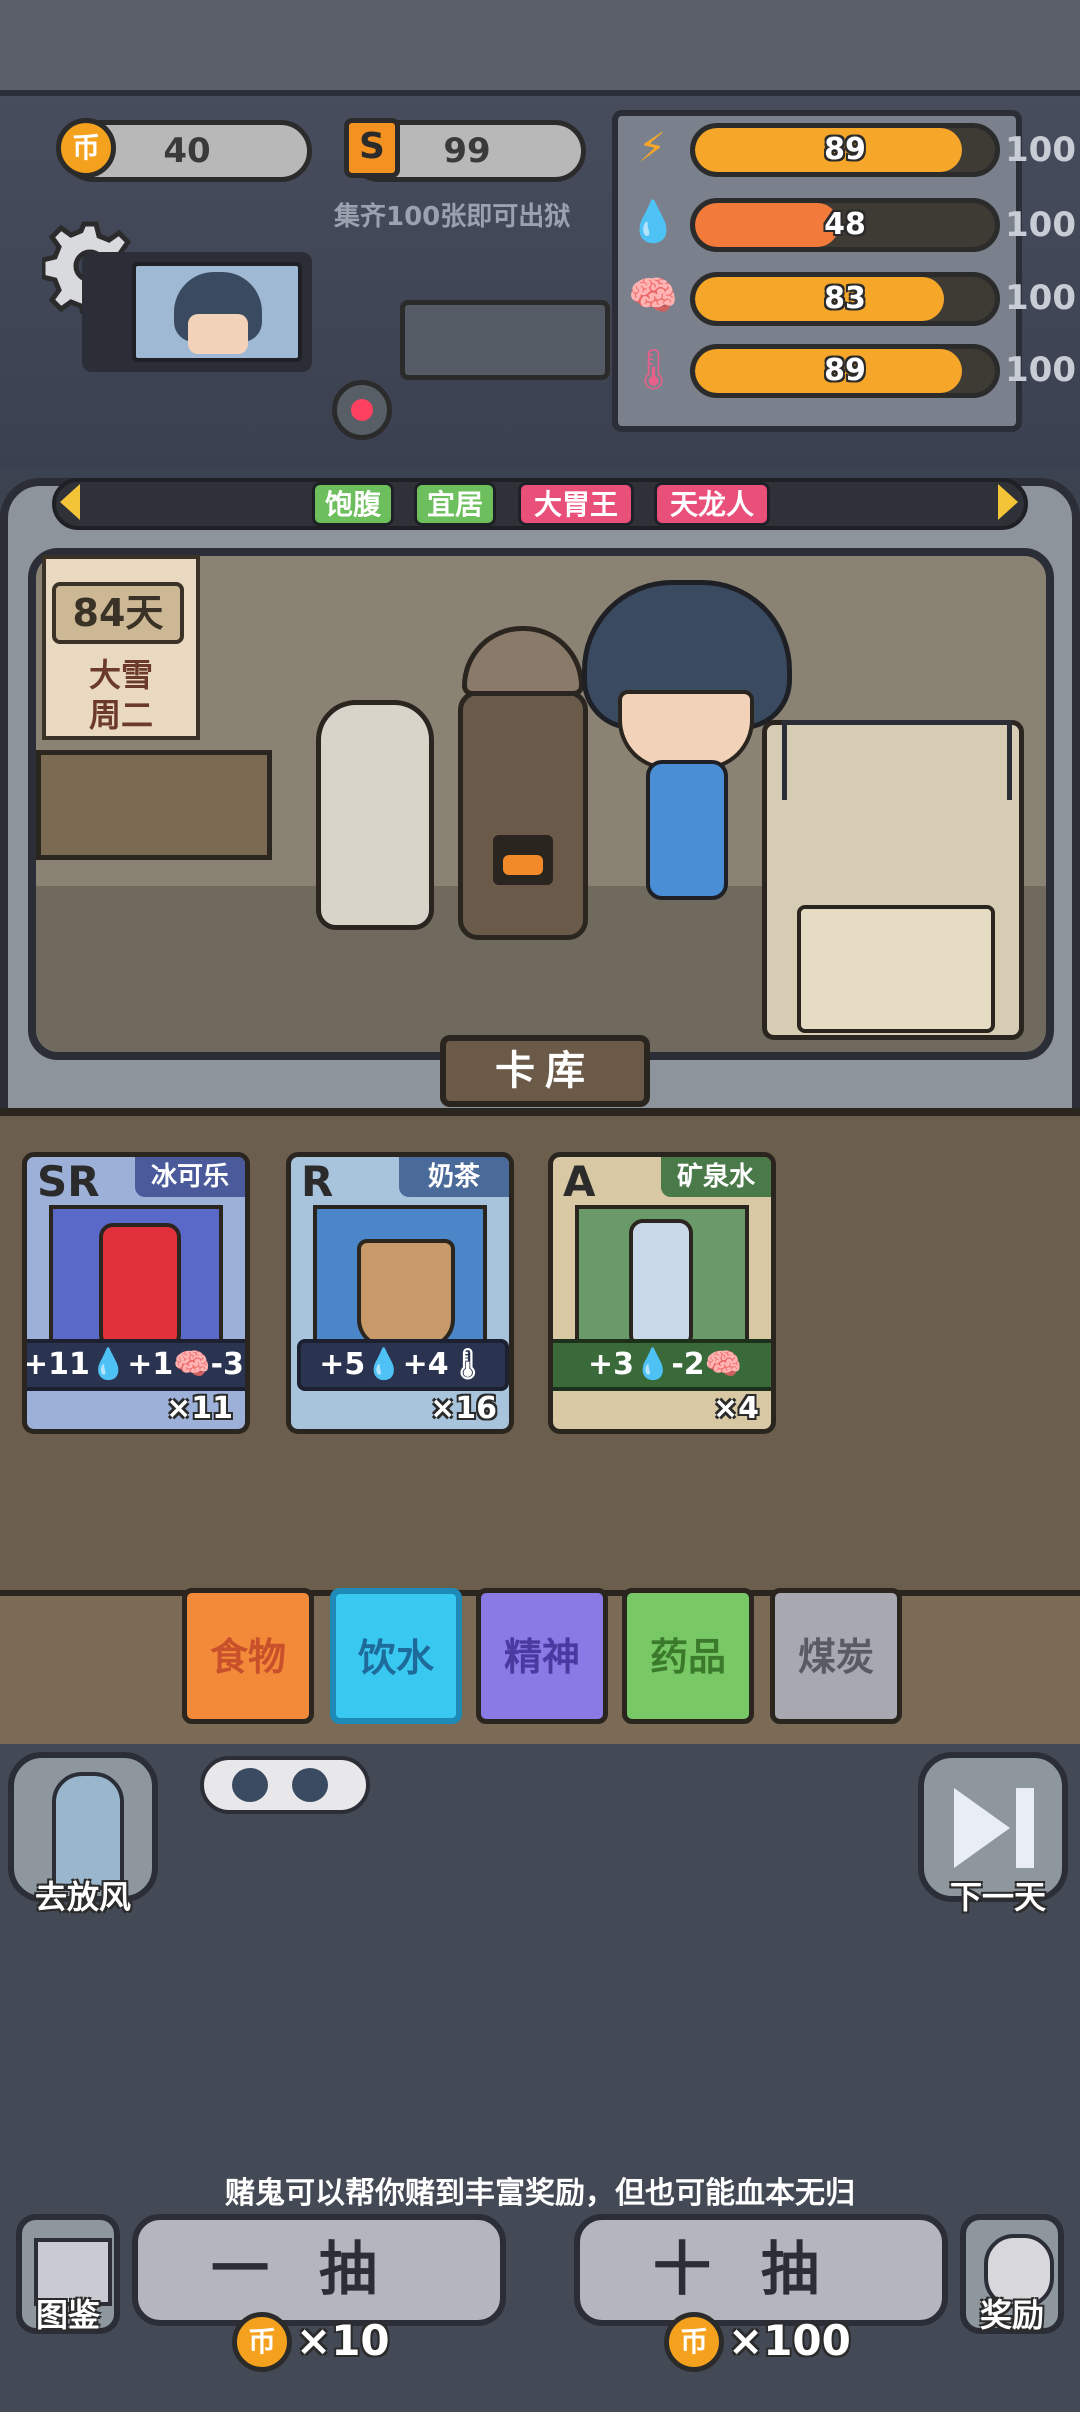 Image resolution: width=1080 pixels, height=2412 pixels. Describe the element at coordinates (1040, 150) in the screenshot. I see `energy-max: 100` at that location.